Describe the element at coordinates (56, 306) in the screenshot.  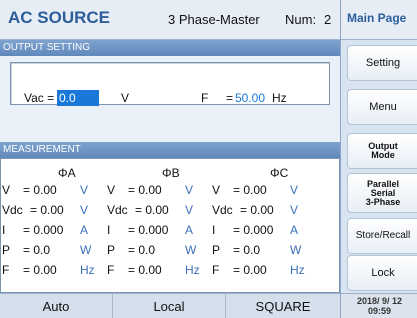
I see `auto-status: Auto` at that location.